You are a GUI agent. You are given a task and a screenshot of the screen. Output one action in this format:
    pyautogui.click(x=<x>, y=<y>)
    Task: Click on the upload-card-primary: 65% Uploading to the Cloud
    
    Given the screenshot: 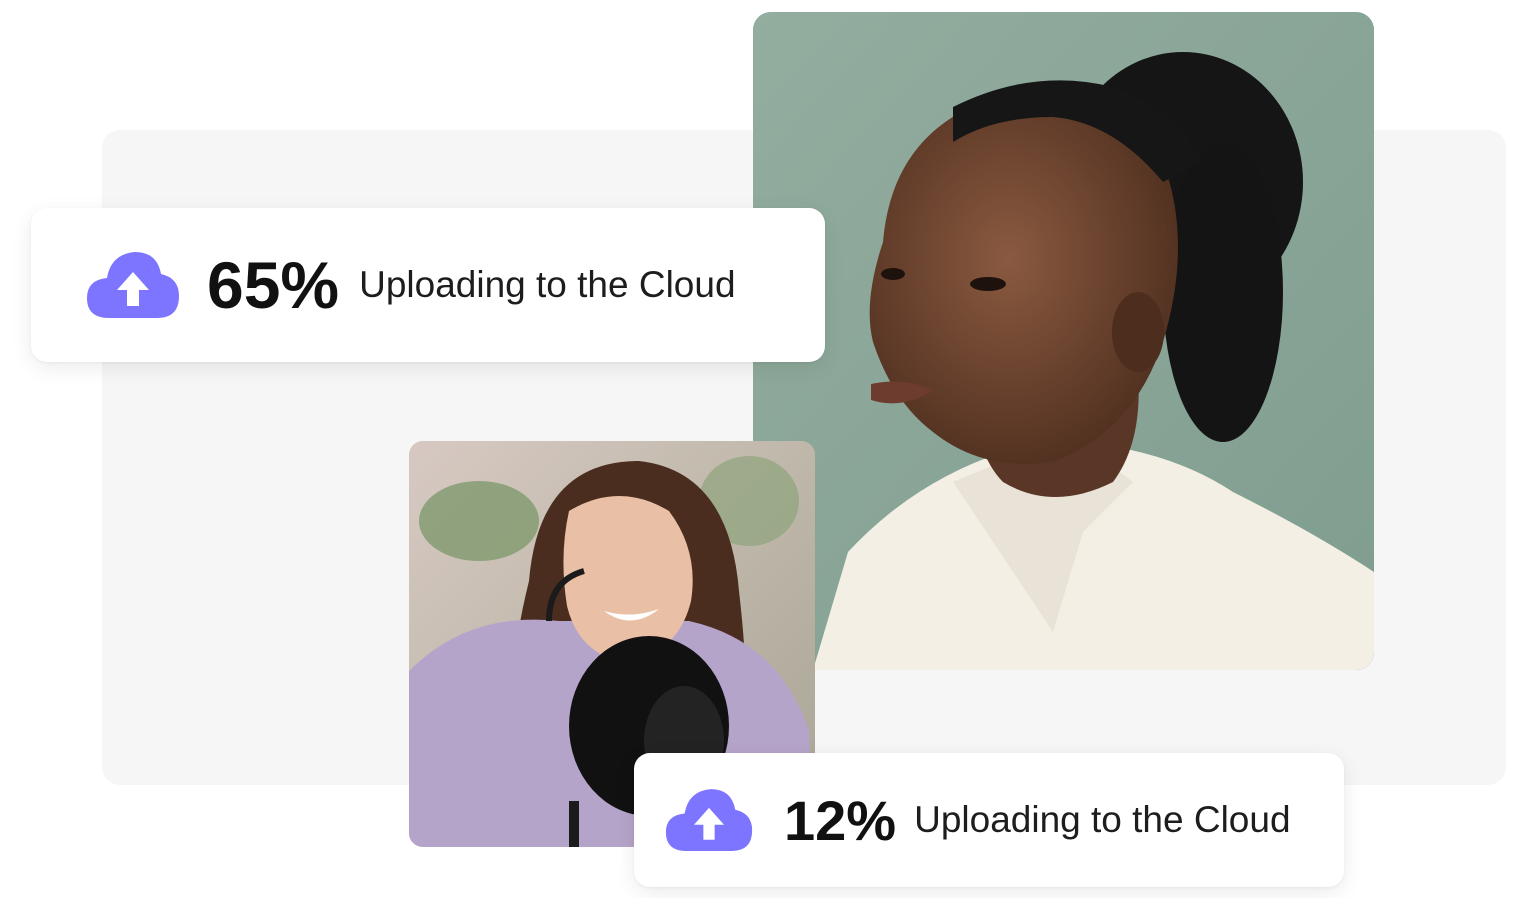 What is the action you would take?
    pyautogui.click(x=428, y=285)
    